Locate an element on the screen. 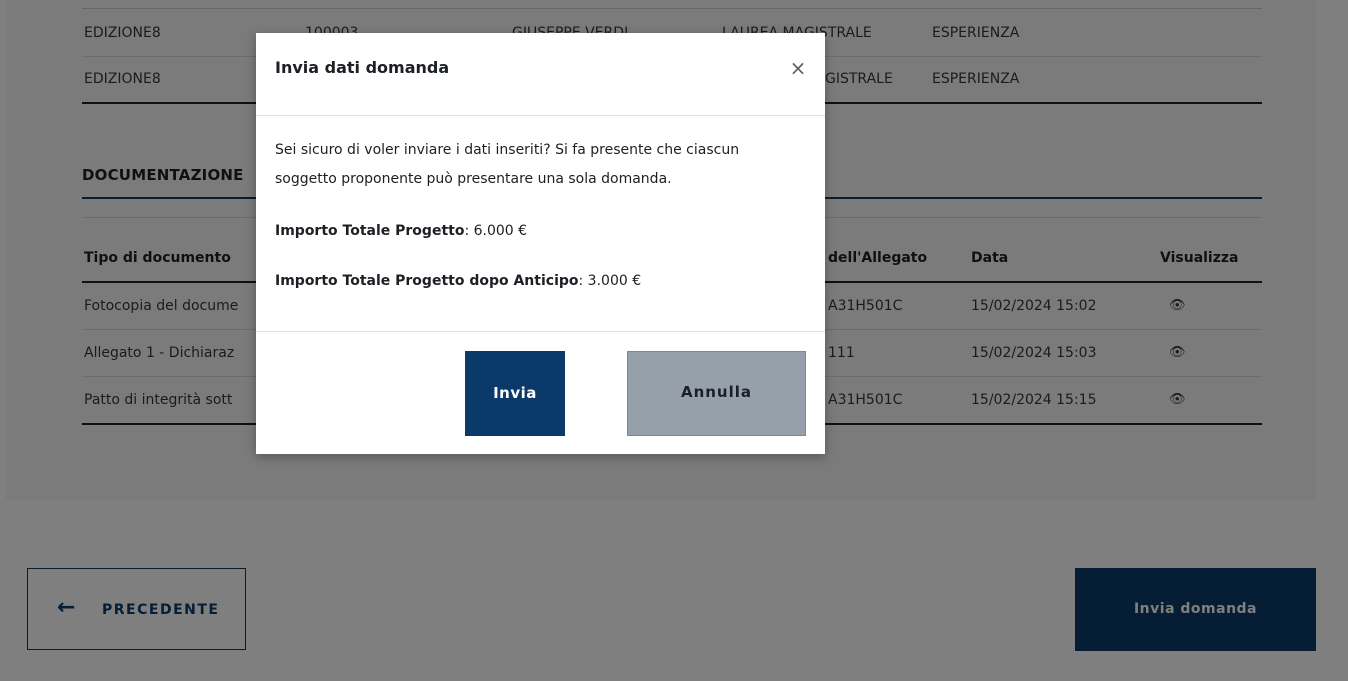  importo-totale-line: Importo Totale Progetto: 6.000 € is located at coordinates (401, 231).